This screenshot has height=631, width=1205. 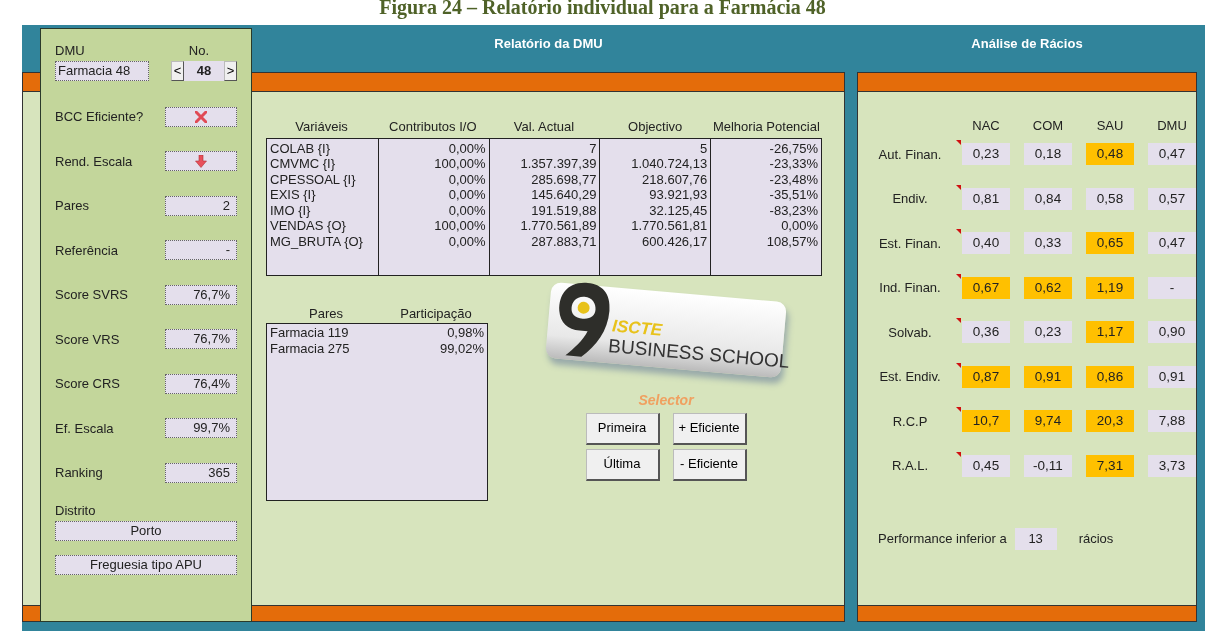 I want to click on table-cell-text: CPESSOAL {I}, so click(x=313, y=179).